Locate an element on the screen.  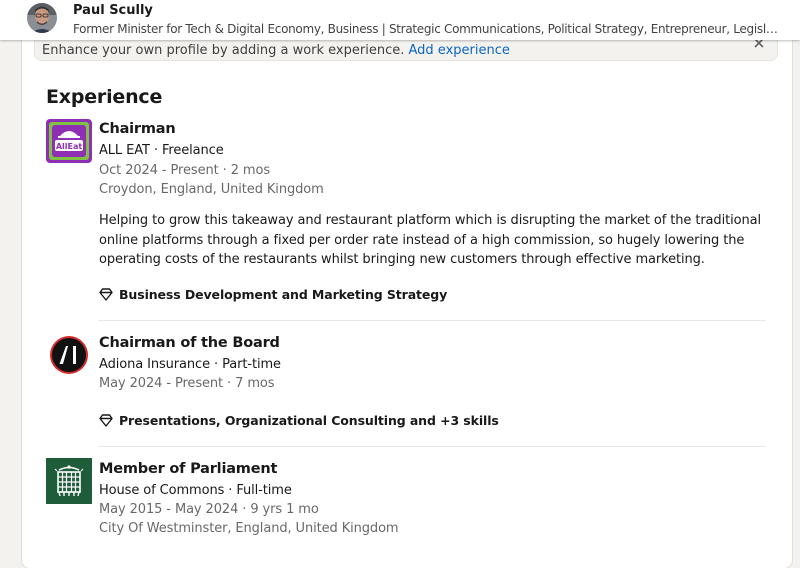
exp-title: Chairman of the Board is located at coordinates (189, 343).